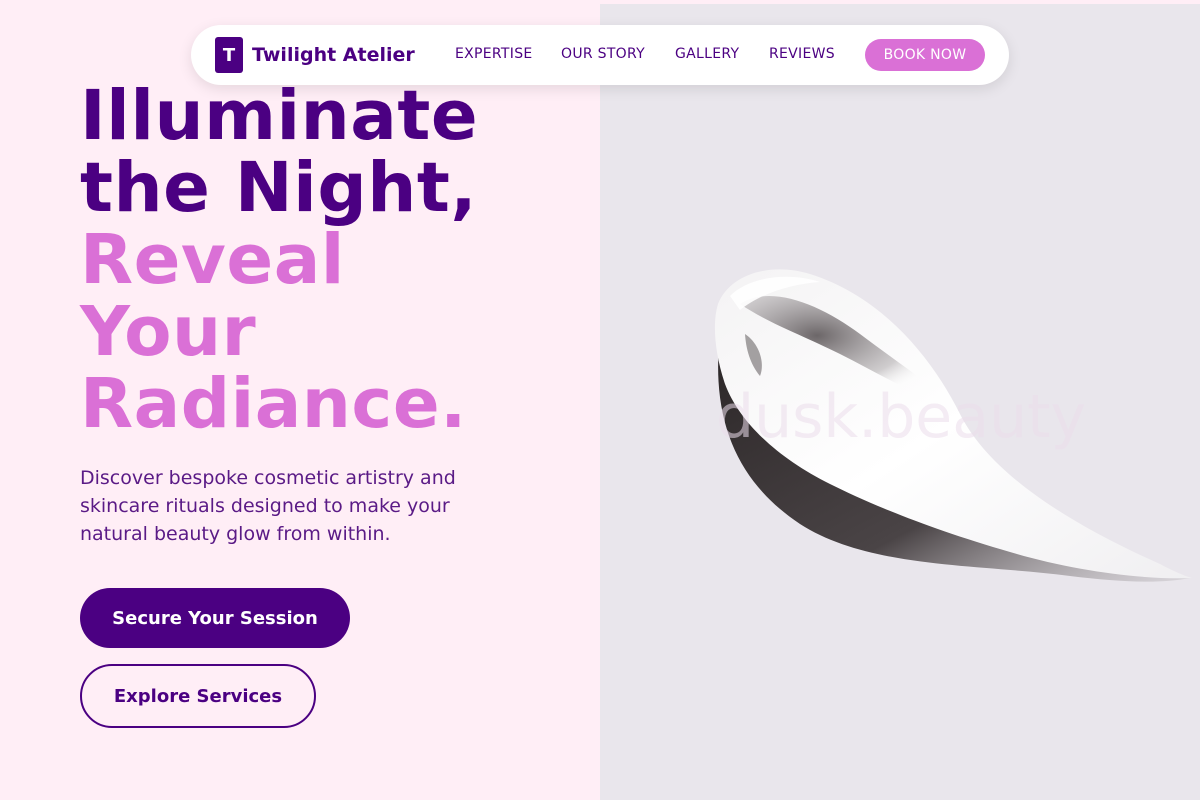 Image resolution: width=1200 pixels, height=800 pixels. What do you see at coordinates (212, 260) in the screenshot?
I see `headline-line-3: Reveal` at bounding box center [212, 260].